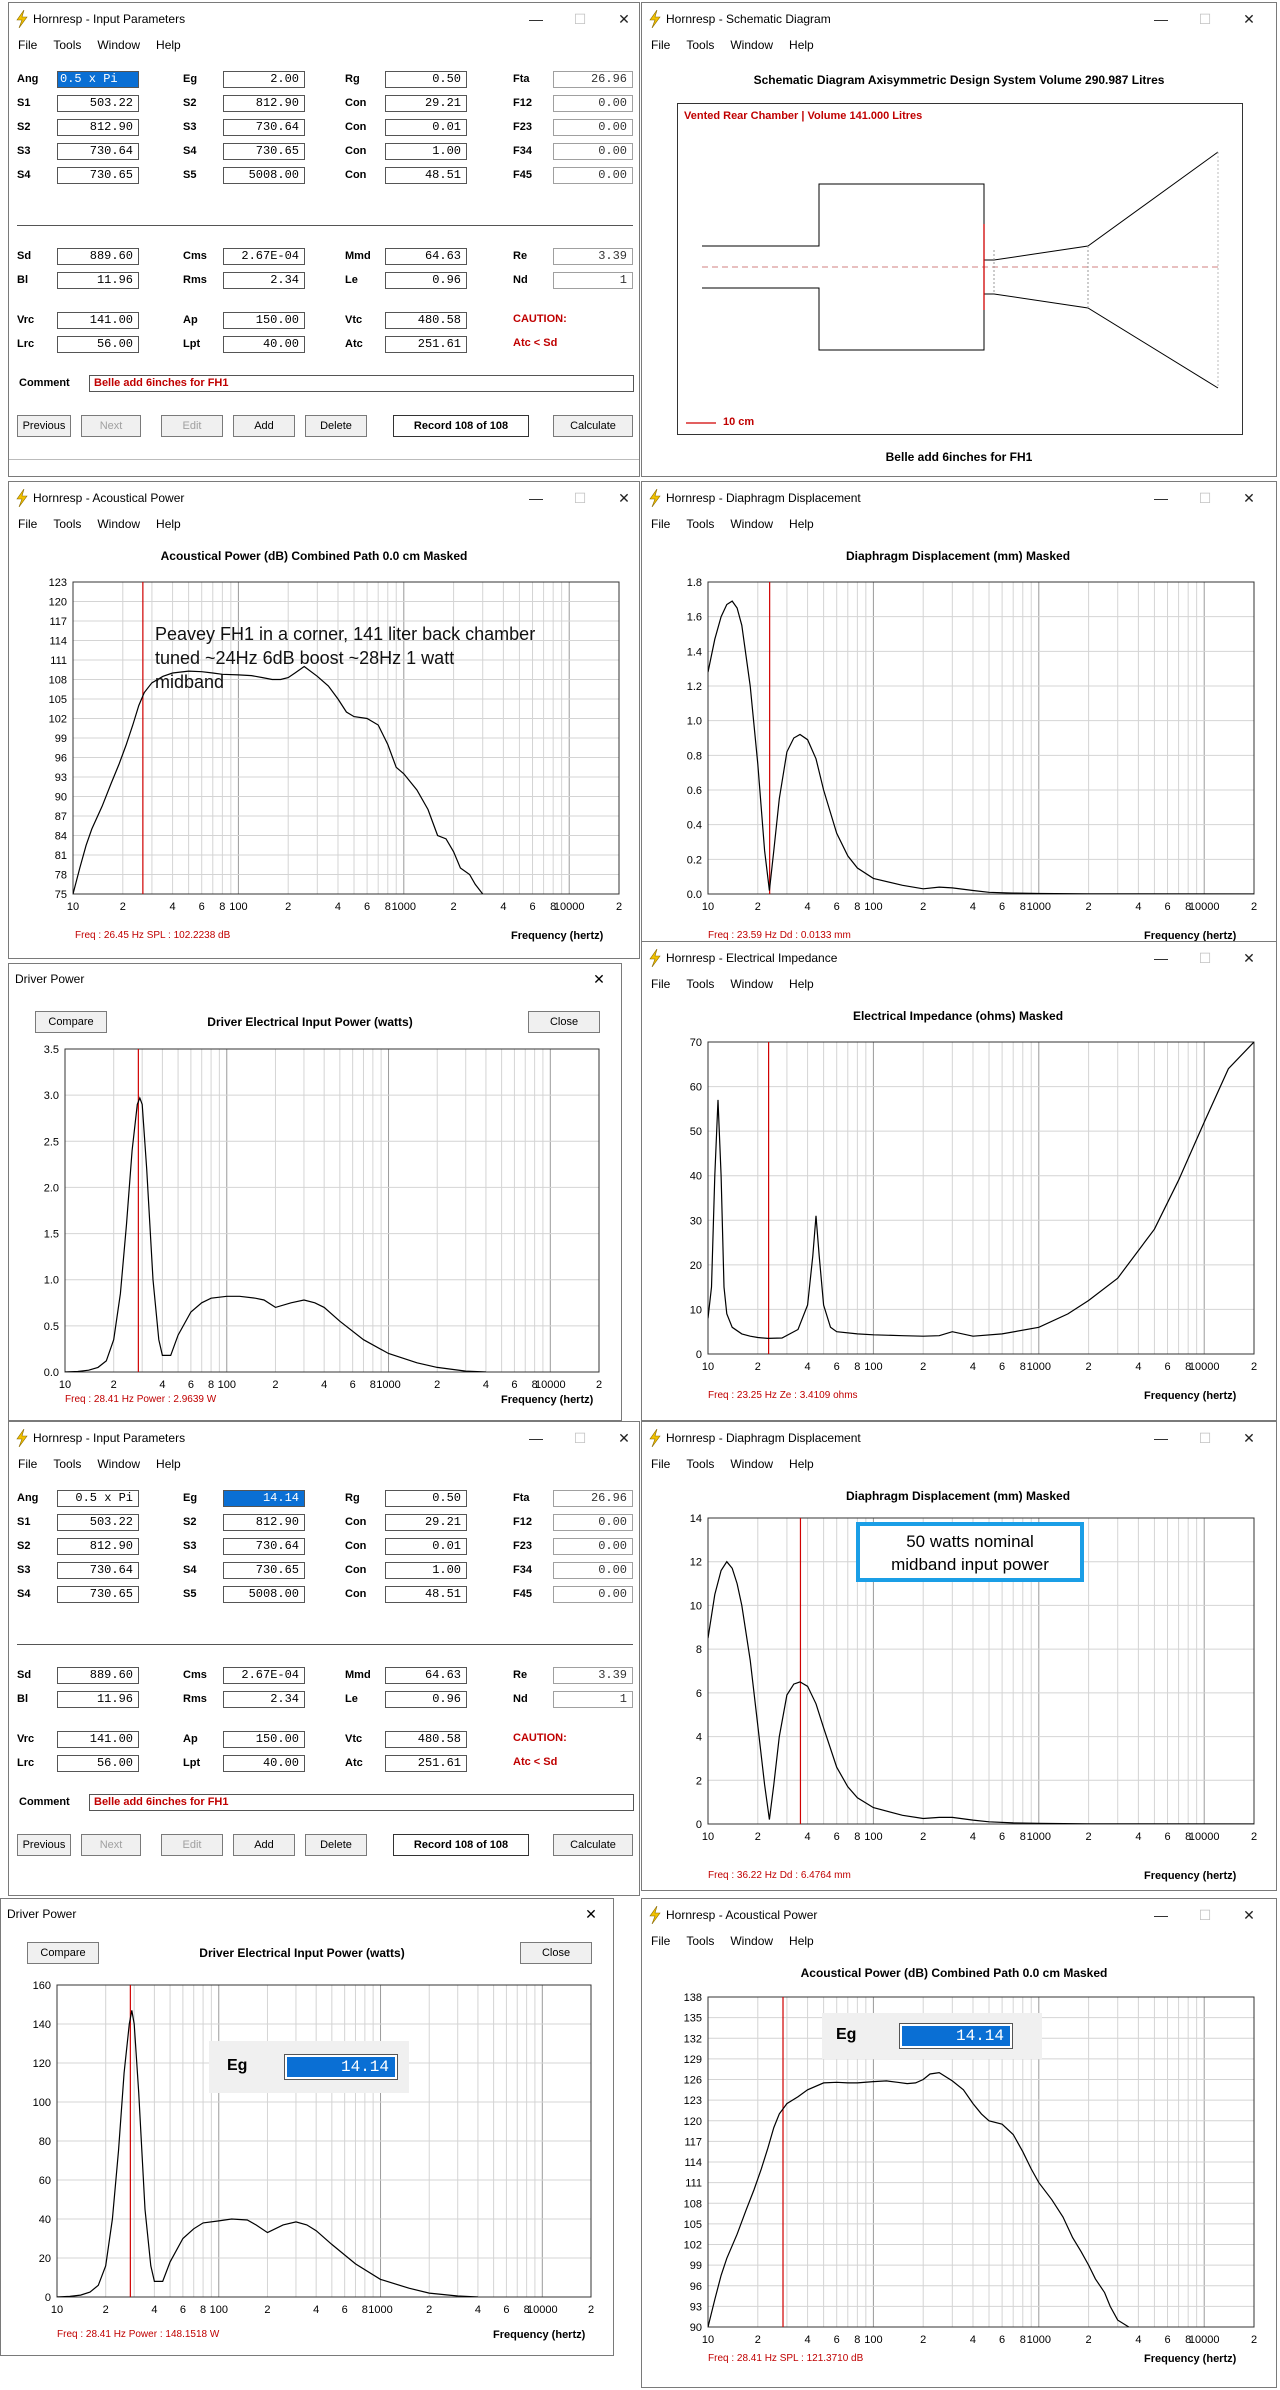 This screenshot has height=2390, width=1280. I want to click on param-field-eg: 14.14, so click(264, 1498).